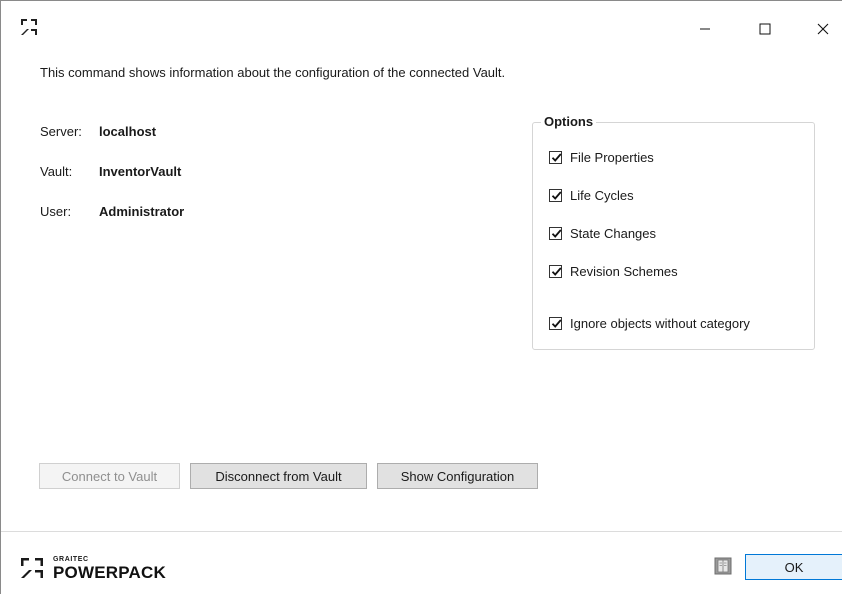 The image size is (842, 595). What do you see at coordinates (569, 121) in the screenshot?
I see `options-title: Options` at bounding box center [569, 121].